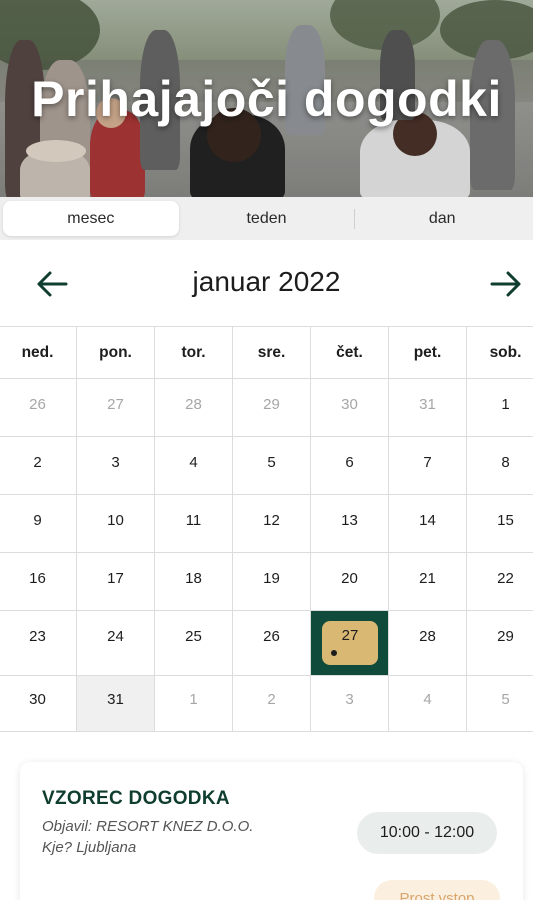 The image size is (533, 900). I want to click on calendar-day: 6, so click(350, 466).